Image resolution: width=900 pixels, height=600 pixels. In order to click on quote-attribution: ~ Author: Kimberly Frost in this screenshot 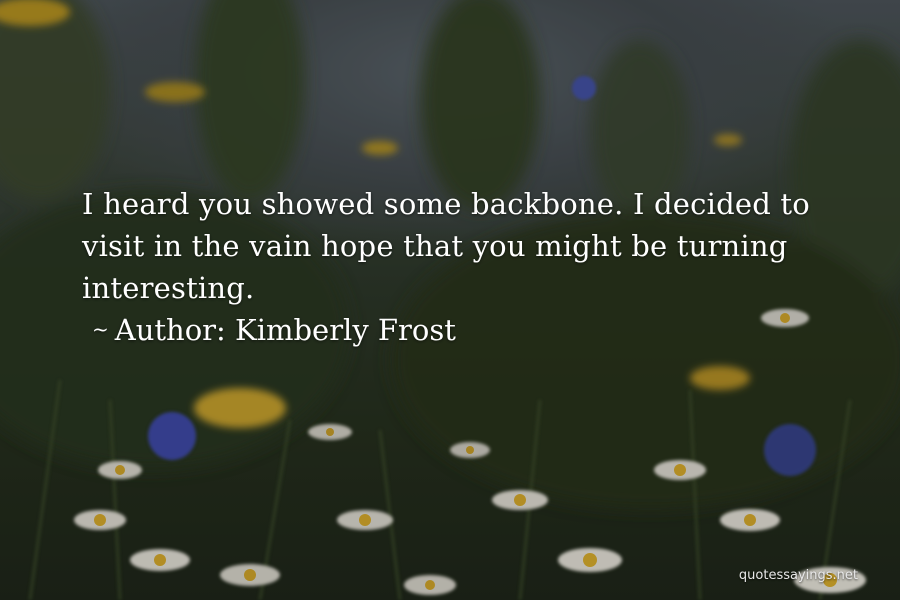, I will do `click(274, 329)`.